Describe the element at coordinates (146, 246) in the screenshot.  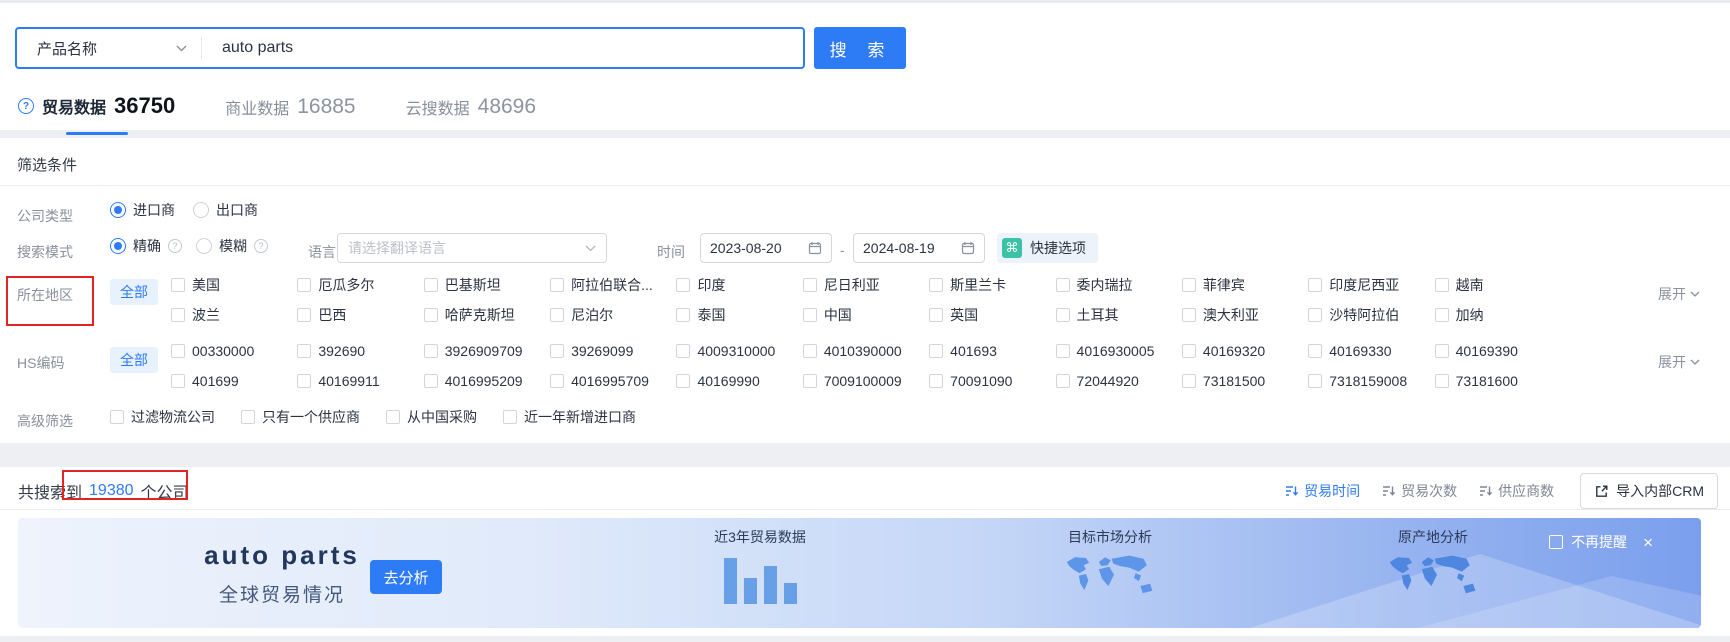
I see `radio-exact: 精确 ?` at that location.